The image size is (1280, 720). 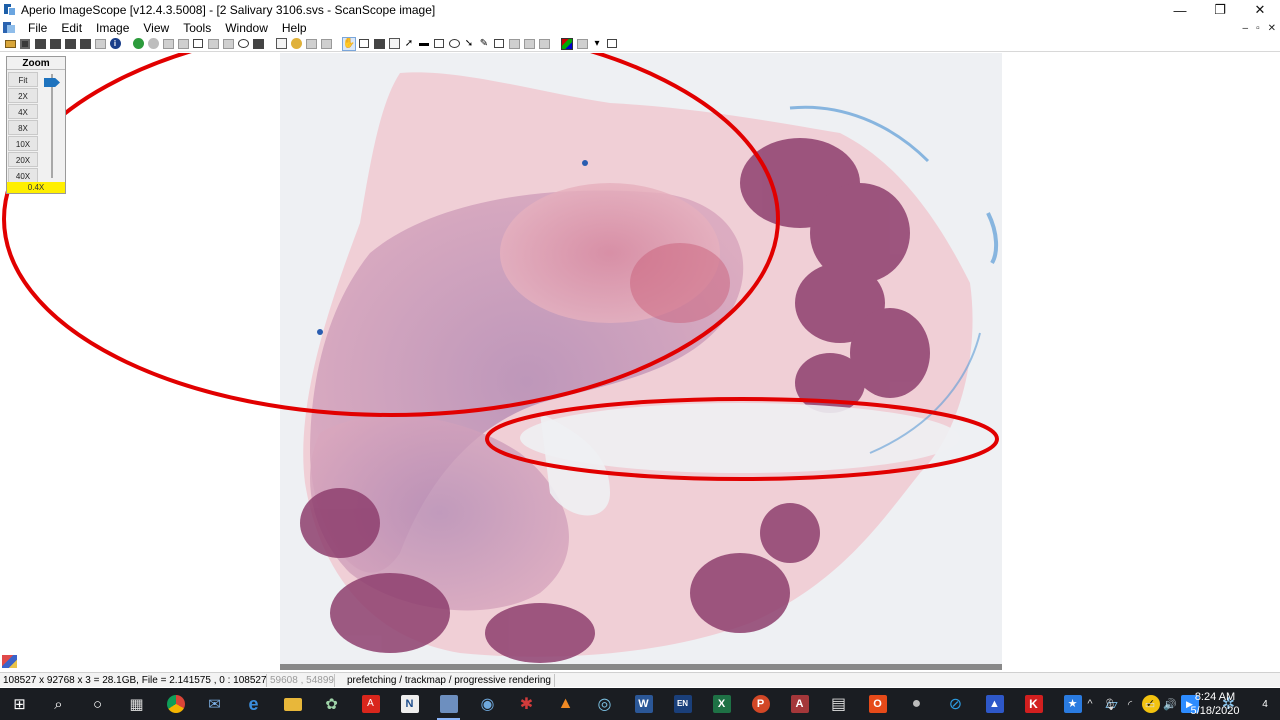 I want to click on start-button: ⊞, so click(x=19, y=704).